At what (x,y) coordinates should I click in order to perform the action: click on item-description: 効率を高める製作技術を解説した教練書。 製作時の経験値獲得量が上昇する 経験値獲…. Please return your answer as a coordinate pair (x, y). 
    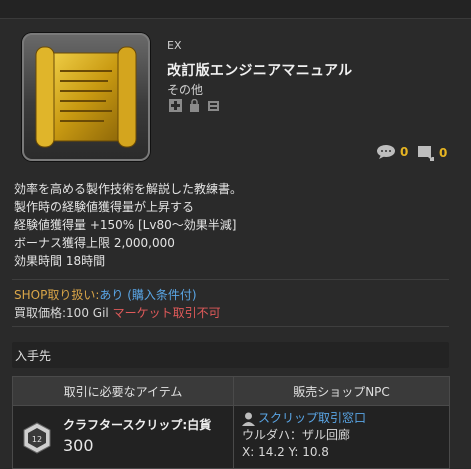
    Looking at the image, I should click on (128, 225).